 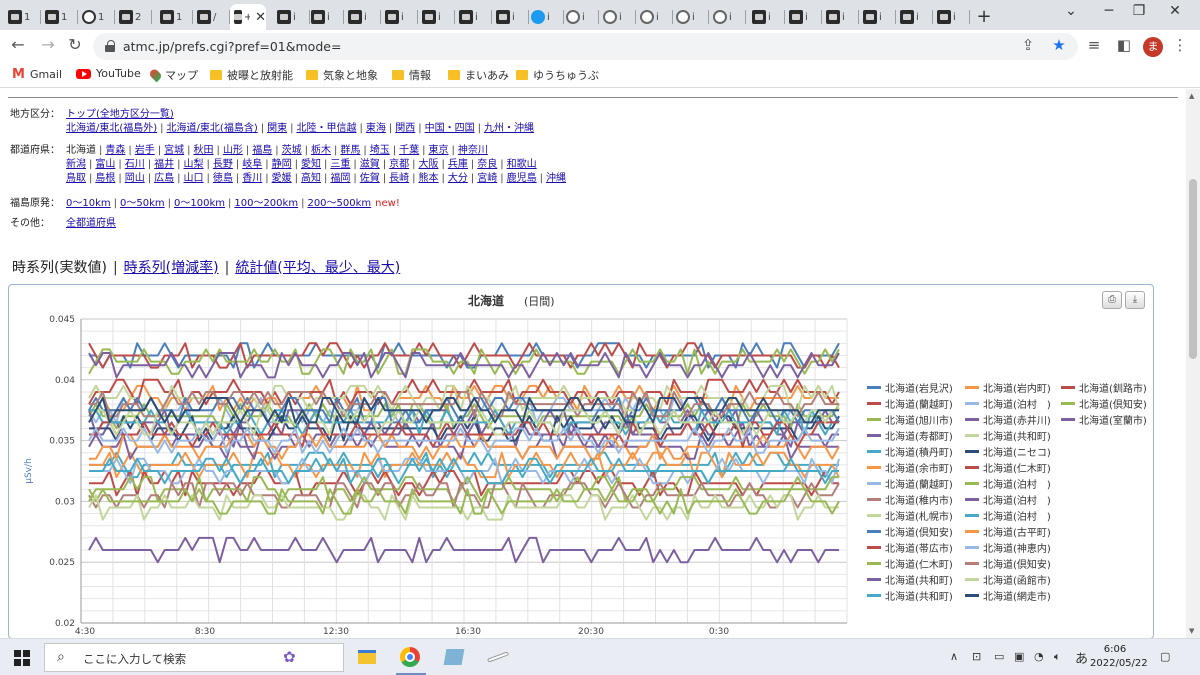 I want to click on tab-active: + ✕, so click(x=248, y=17).